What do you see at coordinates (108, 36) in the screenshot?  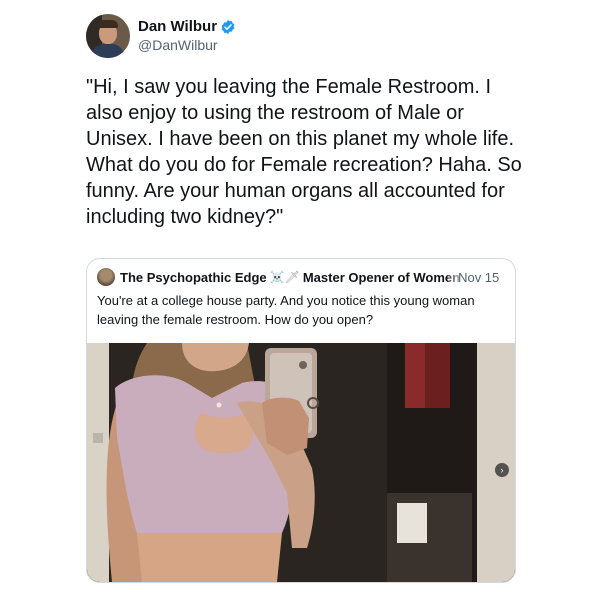 I see `author-avatar` at bounding box center [108, 36].